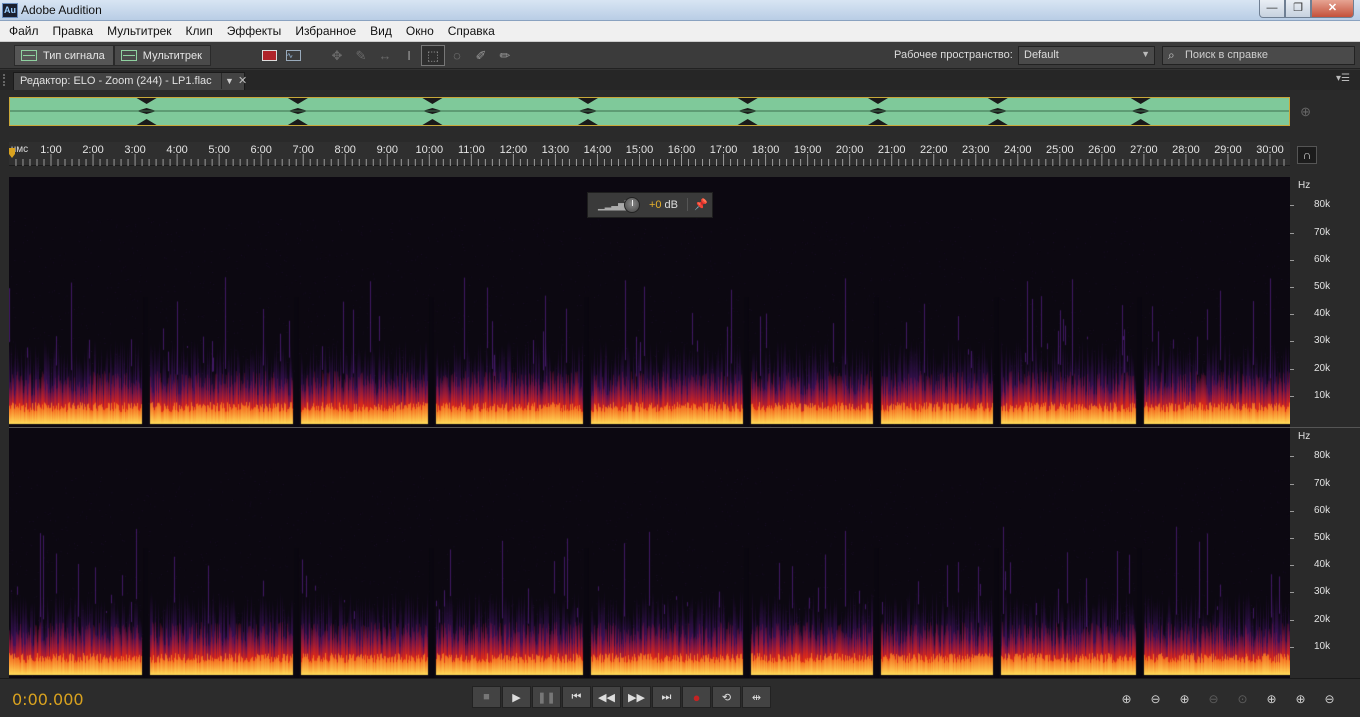 This screenshot has height=717, width=1360. Describe the element at coordinates (48, 699) in the screenshot. I see `current-time-display: 0:00.000` at that location.